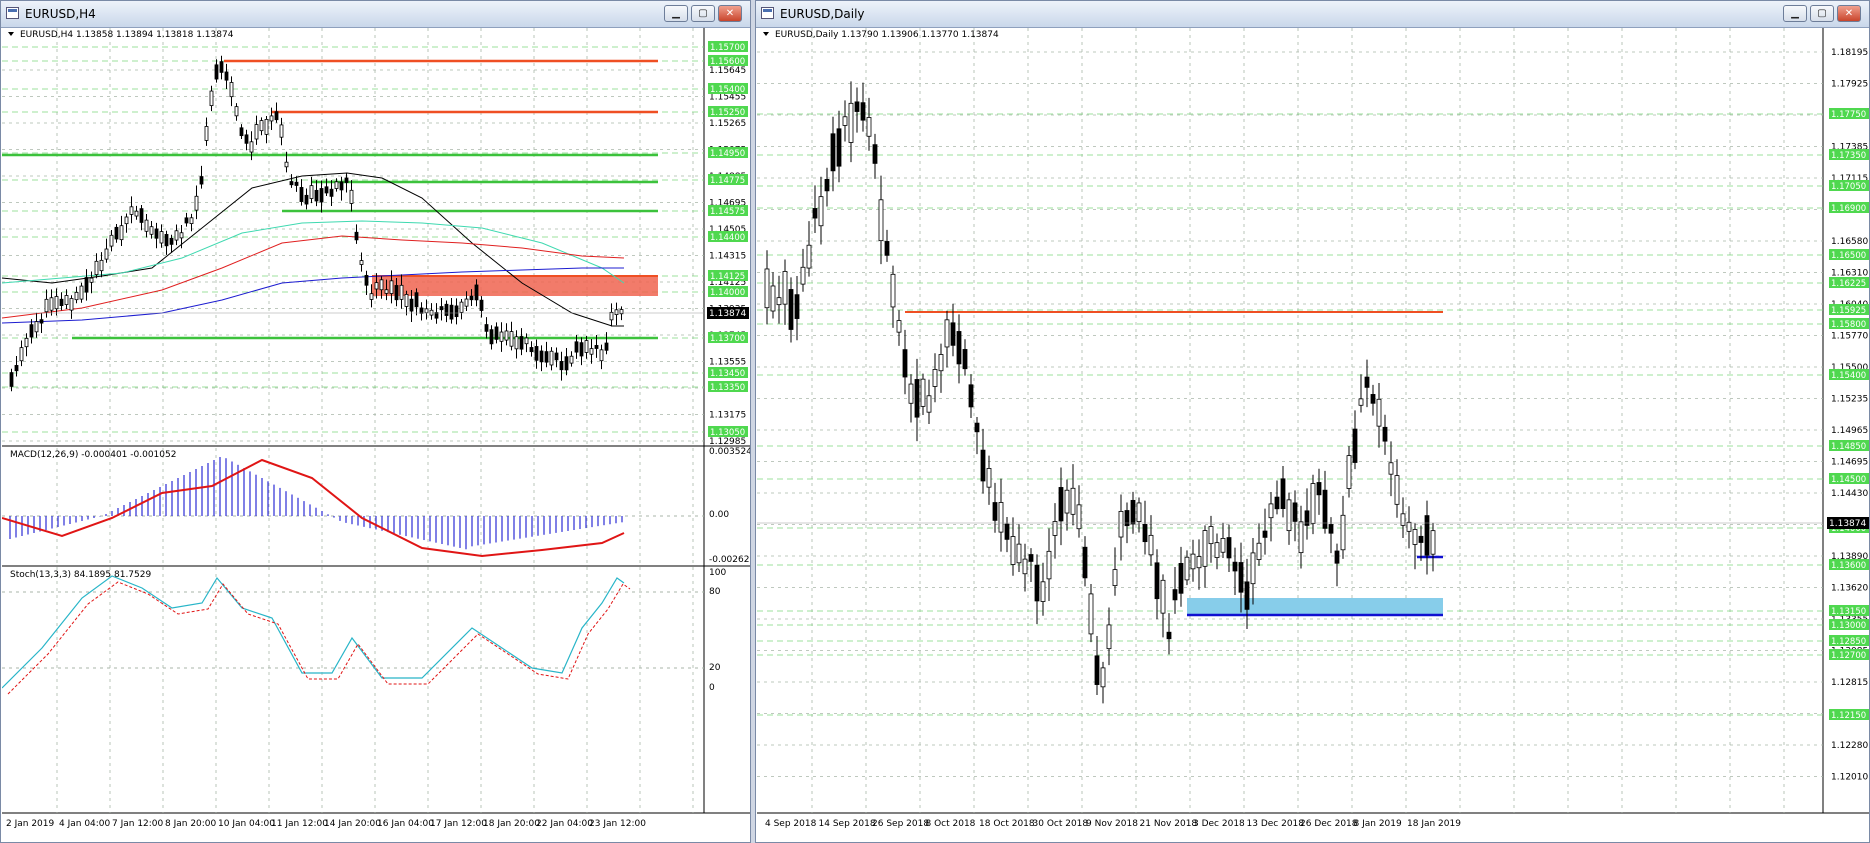 The width and height of the screenshot is (1870, 843). I want to click on time-axis-label: 7 Jan 12:00, so click(138, 824).